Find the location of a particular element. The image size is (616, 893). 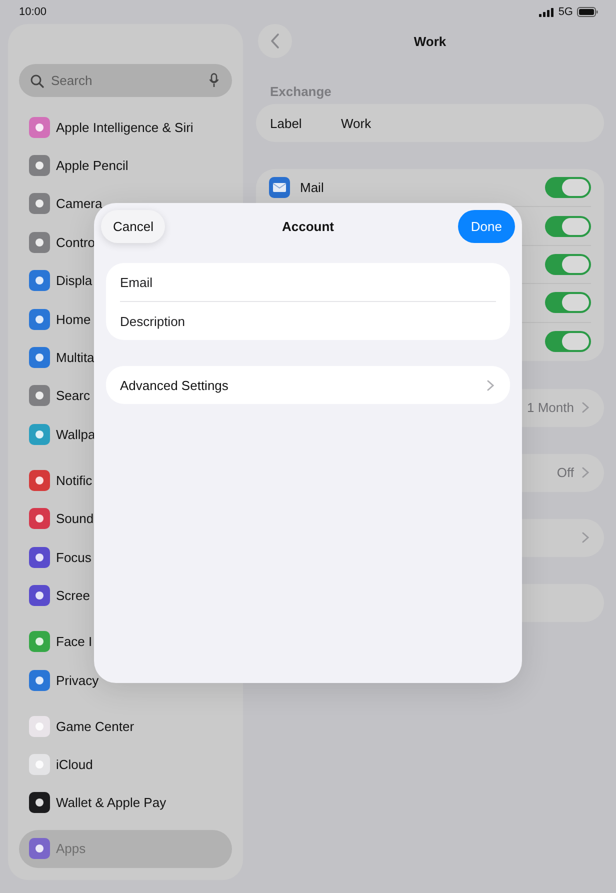

page-title: Work is located at coordinates (430, 41).